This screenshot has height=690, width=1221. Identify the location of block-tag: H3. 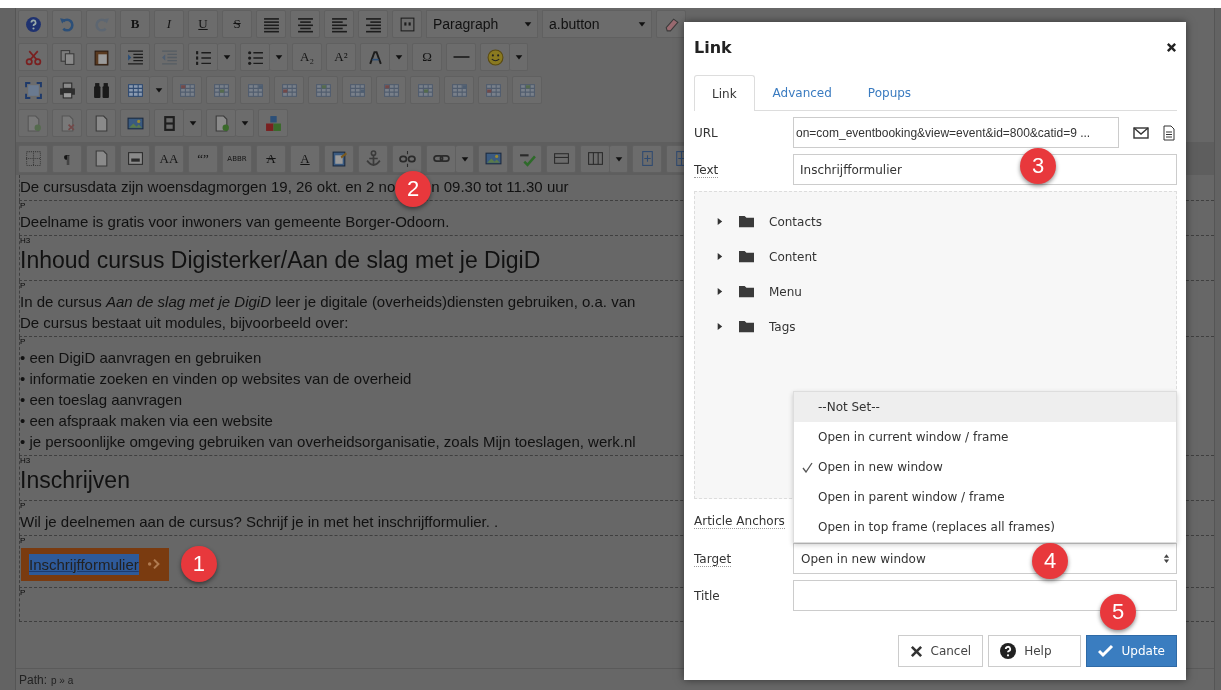
(25, 461).